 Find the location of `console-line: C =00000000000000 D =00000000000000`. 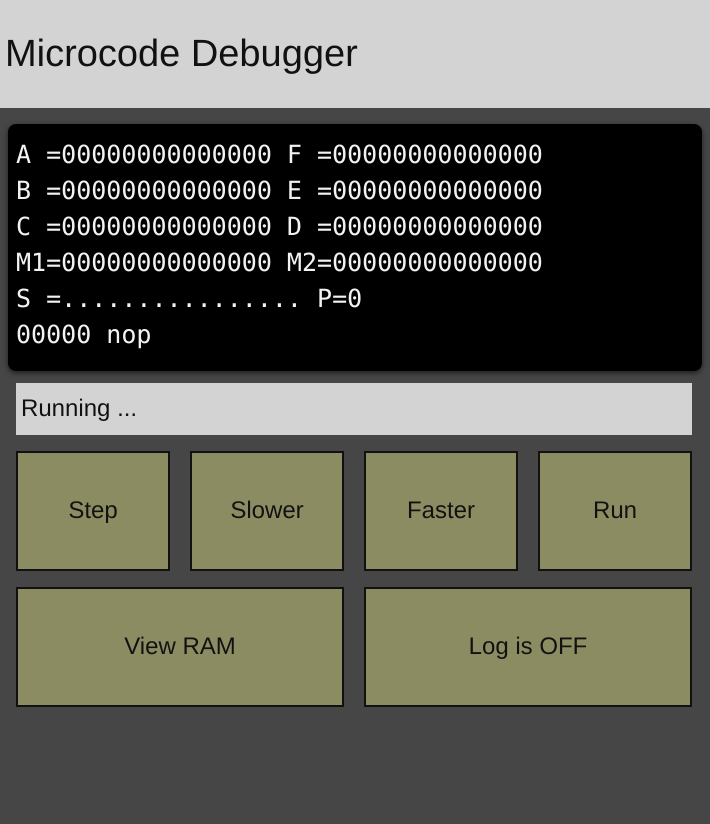

console-line: C =00000000000000 D =00000000000000 is located at coordinates (280, 227).